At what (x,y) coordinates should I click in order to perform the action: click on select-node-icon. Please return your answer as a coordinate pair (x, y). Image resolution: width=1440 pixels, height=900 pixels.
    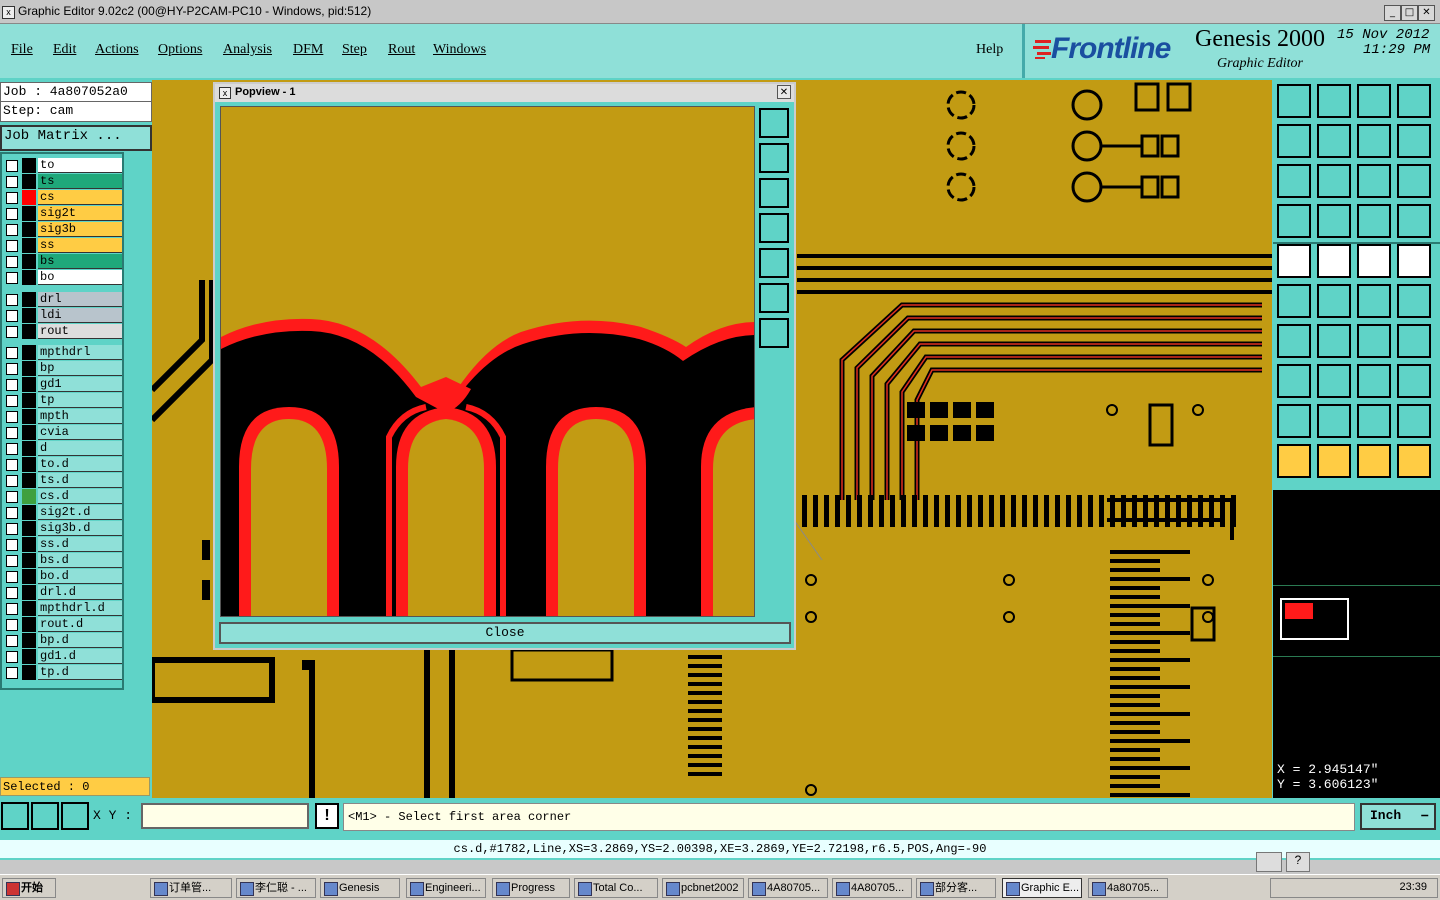
    Looking at the image, I should click on (1414, 461).